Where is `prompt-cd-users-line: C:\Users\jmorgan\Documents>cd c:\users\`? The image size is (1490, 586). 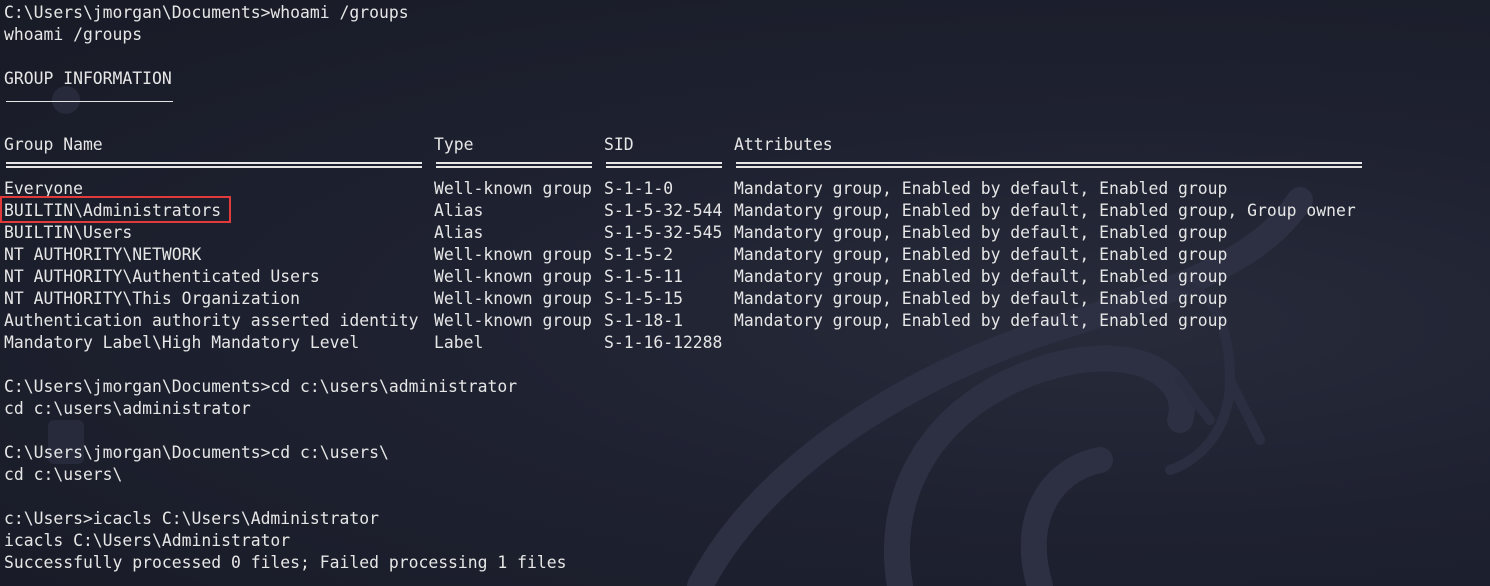
prompt-cd-users-line: C:\Users\jmorgan\Documents>cd c:\users\ is located at coordinates (196, 452).